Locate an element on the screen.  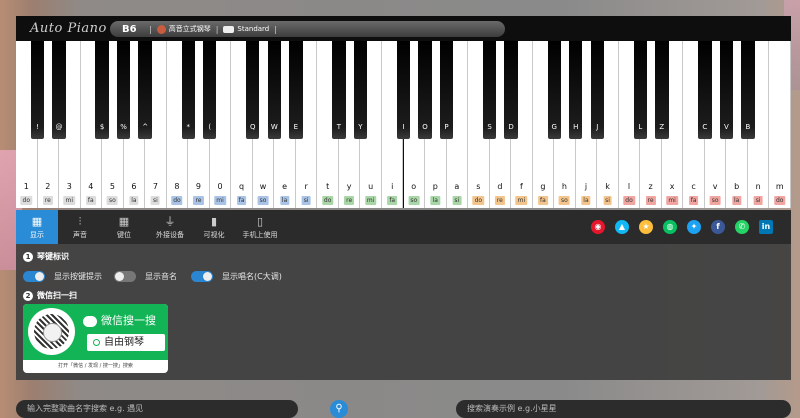
logo: Auto Piano is located at coordinates (68, 28).